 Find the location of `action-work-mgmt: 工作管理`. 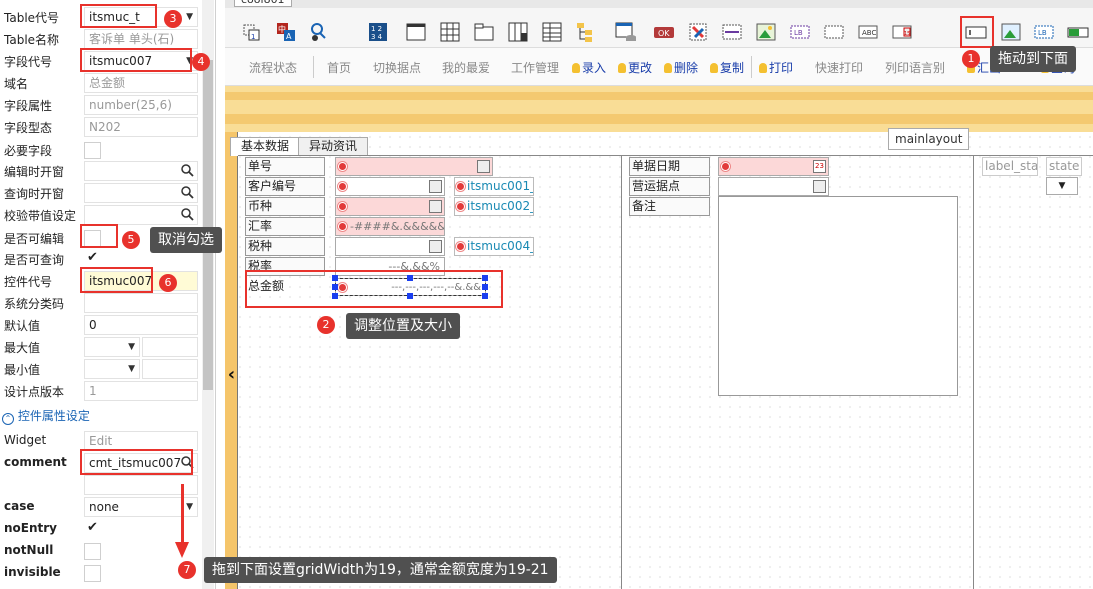

action-work-mgmt: 工作管理 is located at coordinates (535, 67).